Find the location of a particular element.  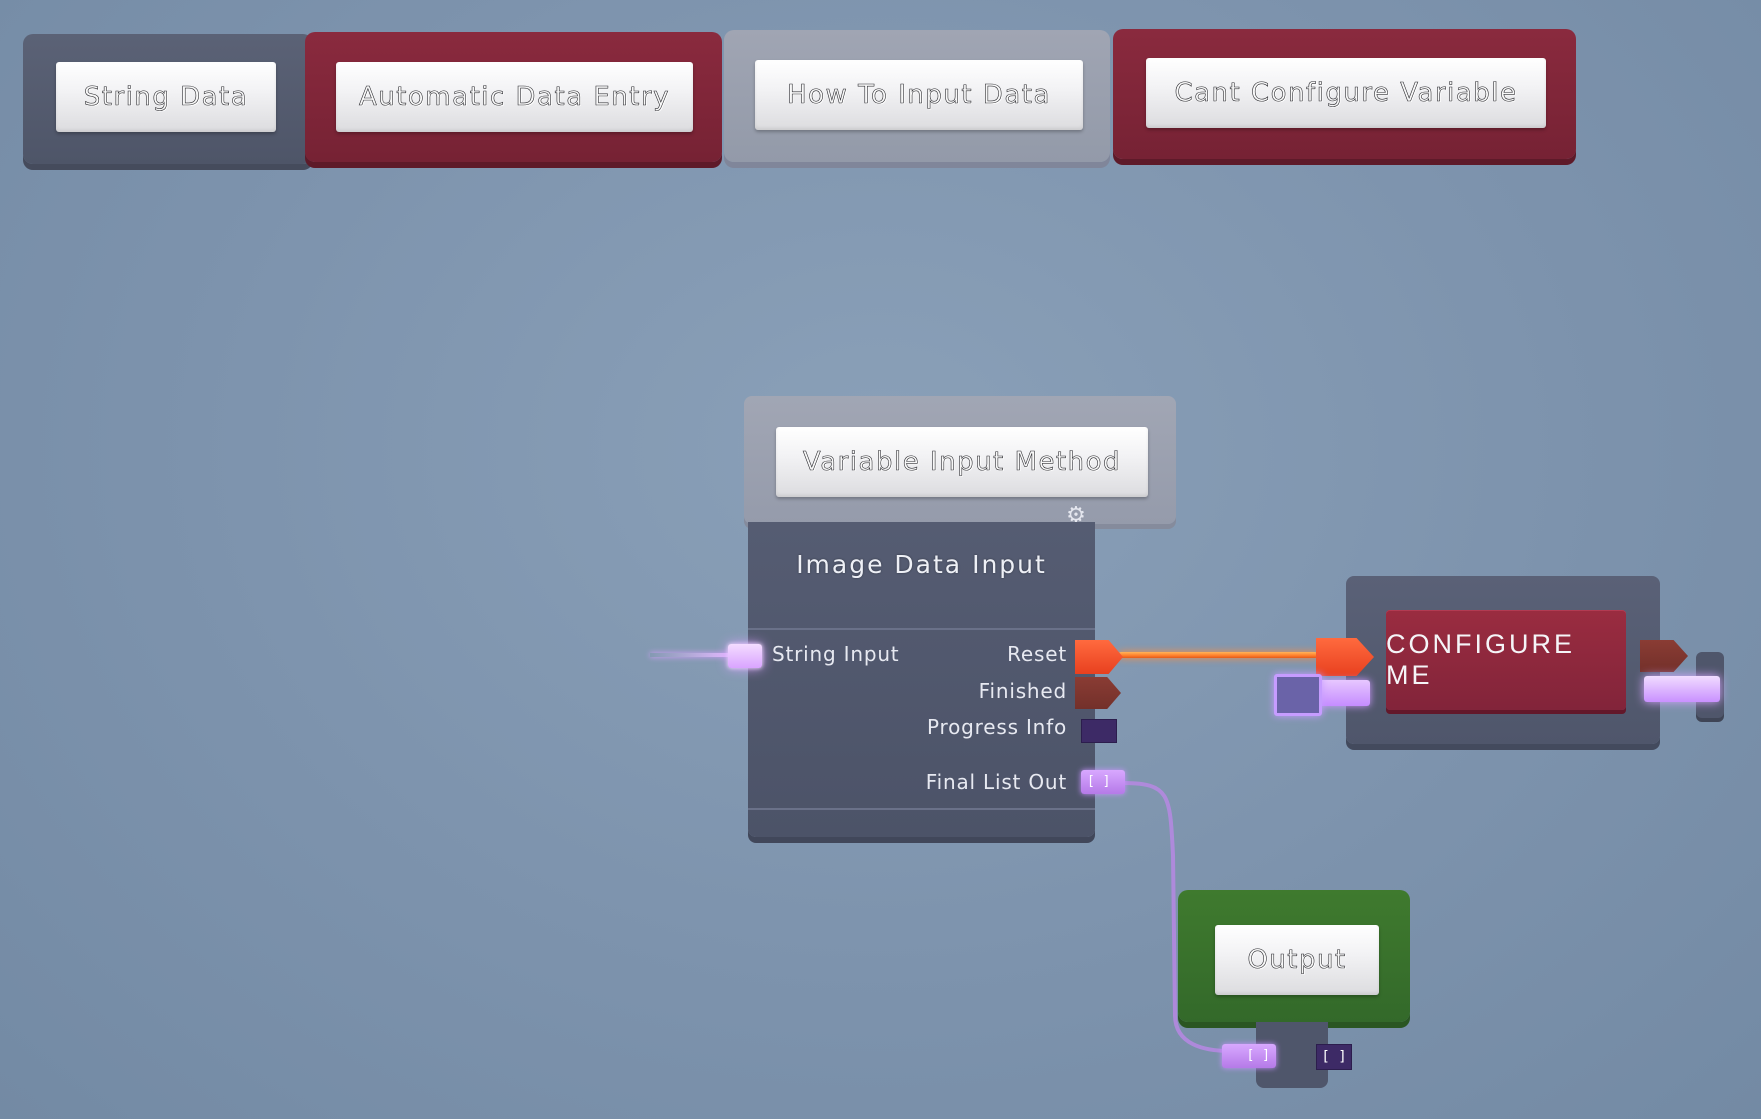

string-input-label: String Input is located at coordinates (836, 654).